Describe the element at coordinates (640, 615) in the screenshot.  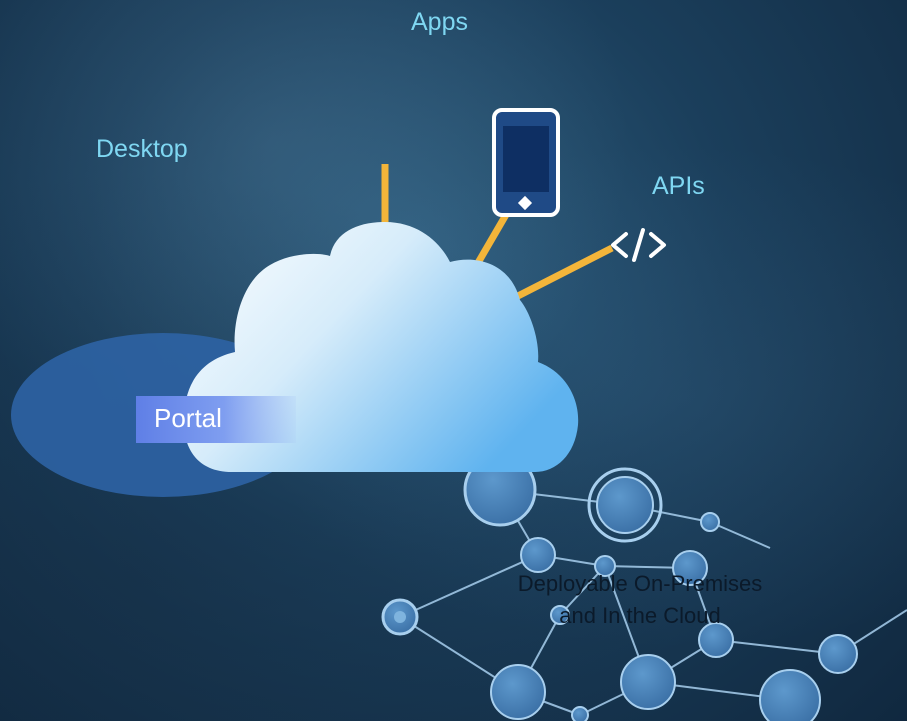
I see `deployment-line-2: and In the Cloud` at that location.